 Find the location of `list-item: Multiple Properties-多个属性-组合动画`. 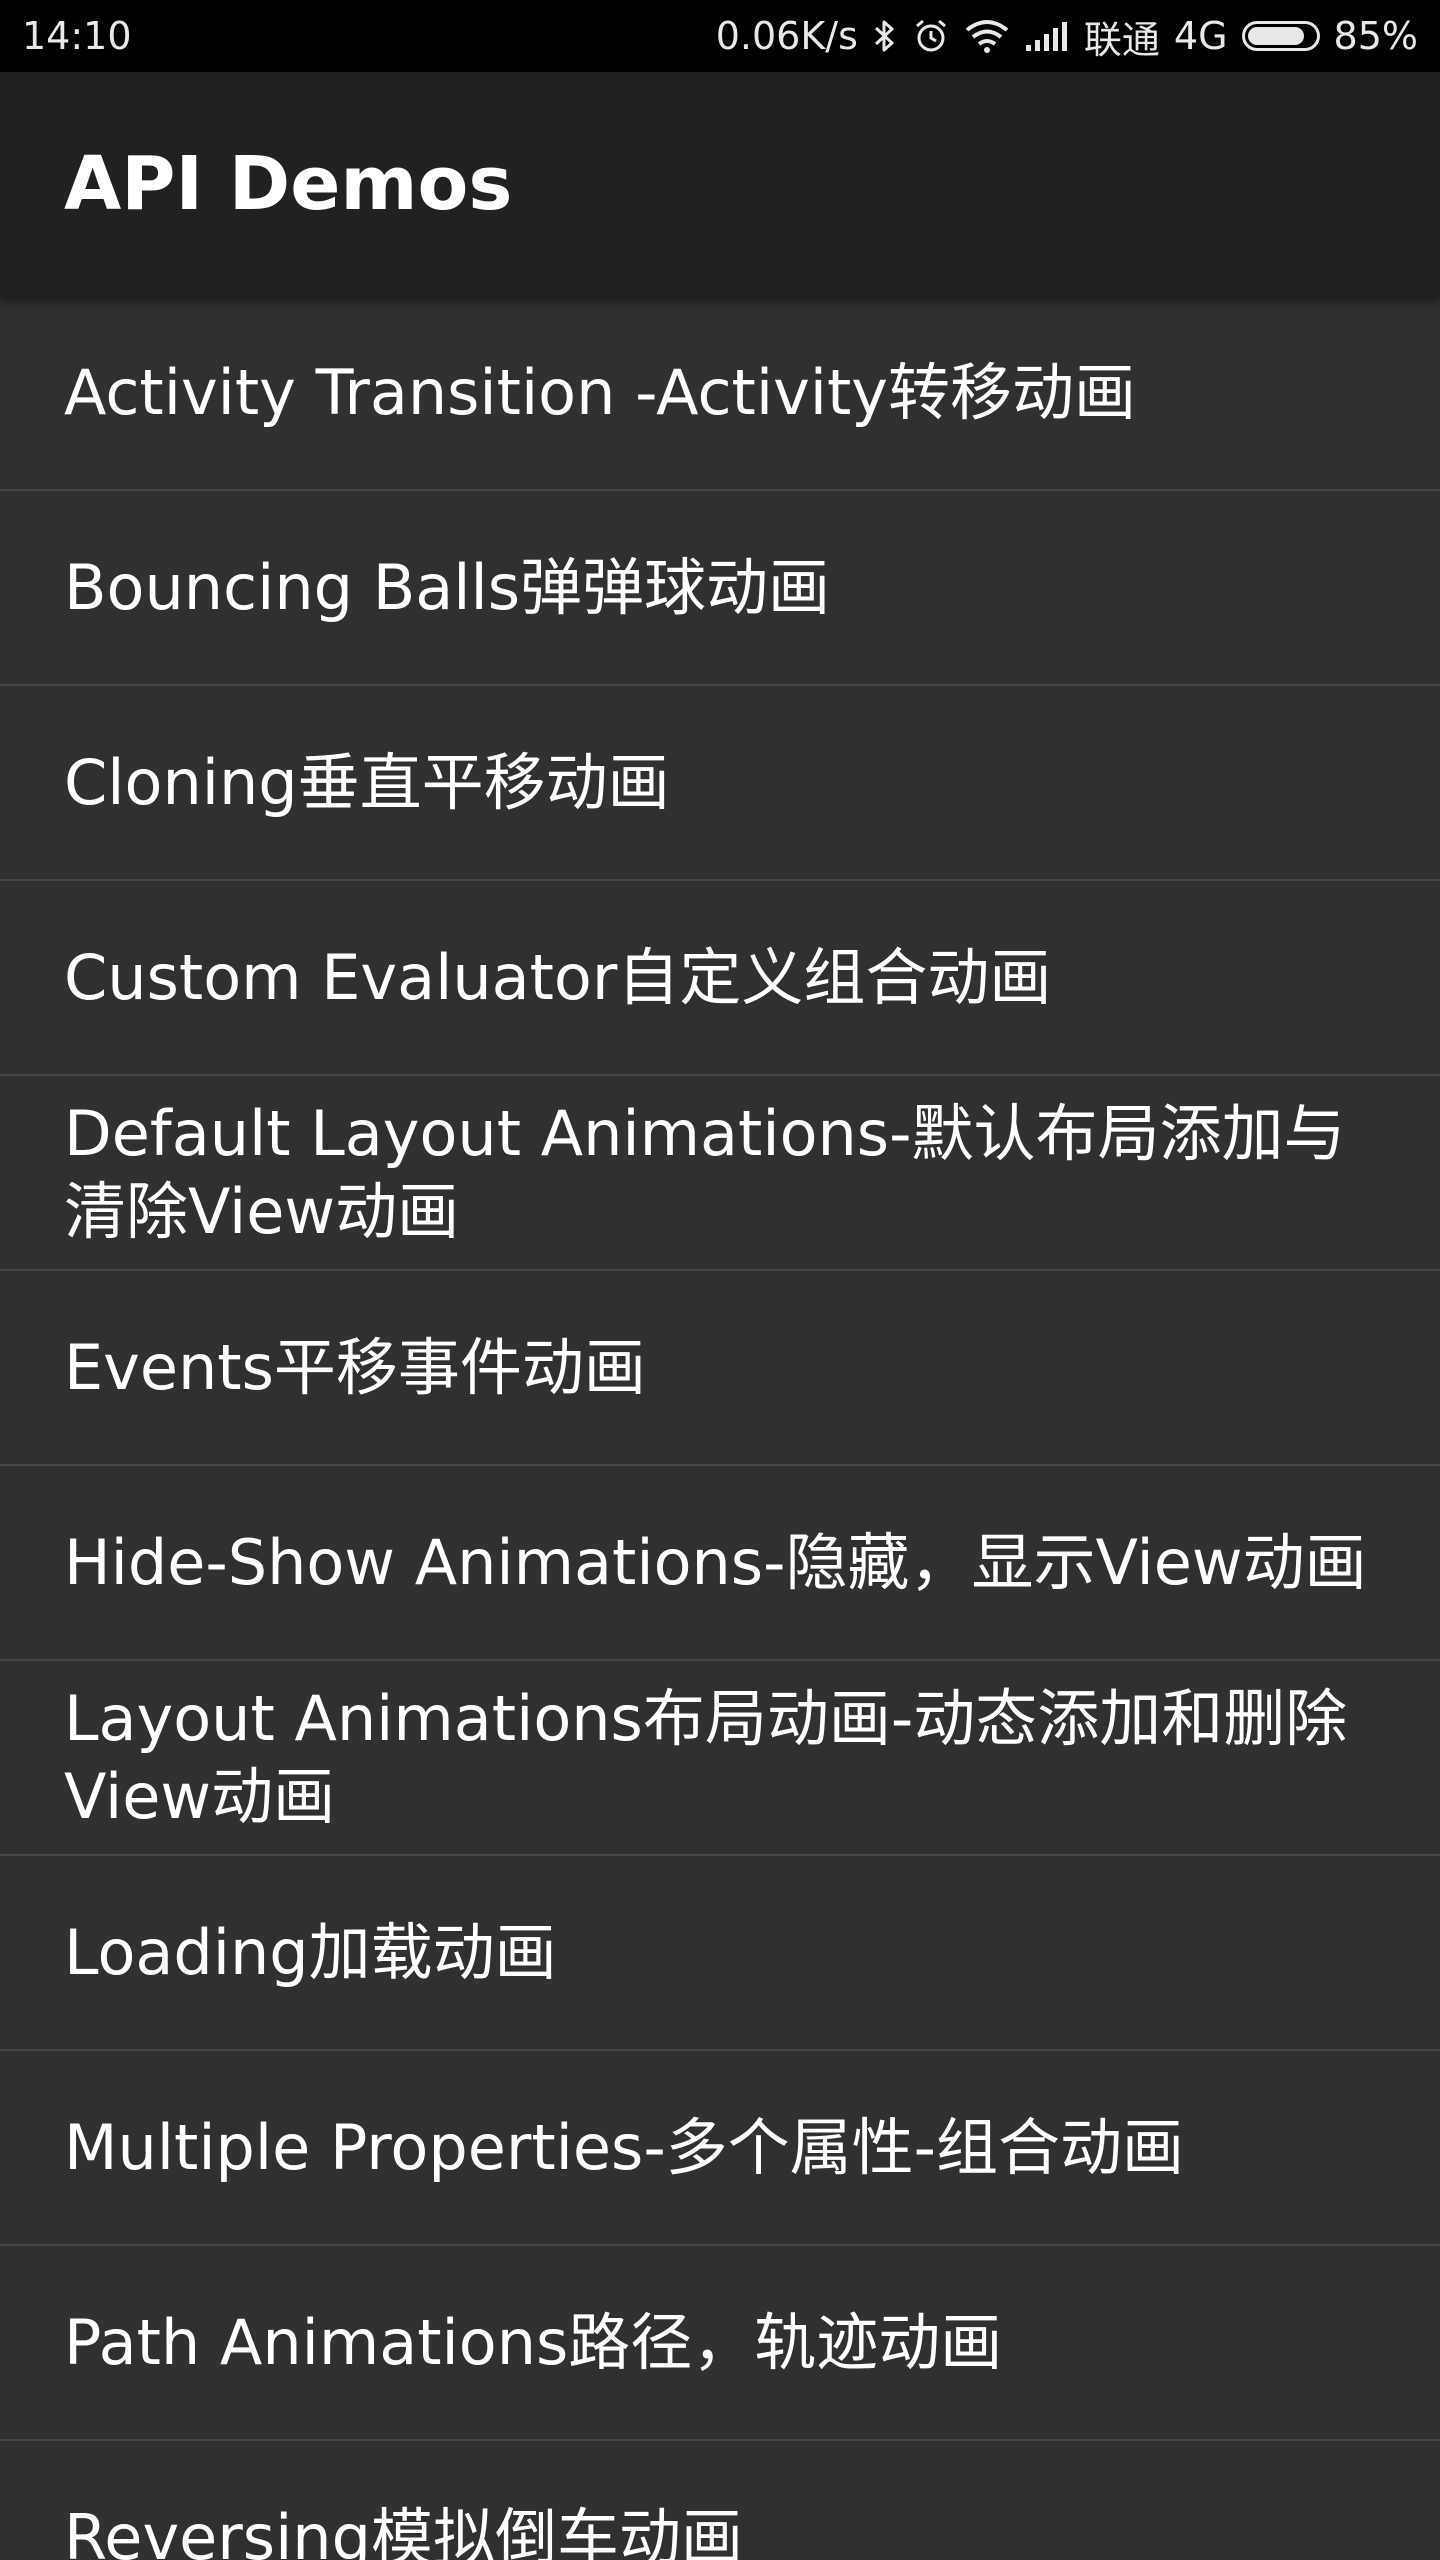

list-item: Multiple Properties-多个属性-组合动画 is located at coordinates (720, 2148).